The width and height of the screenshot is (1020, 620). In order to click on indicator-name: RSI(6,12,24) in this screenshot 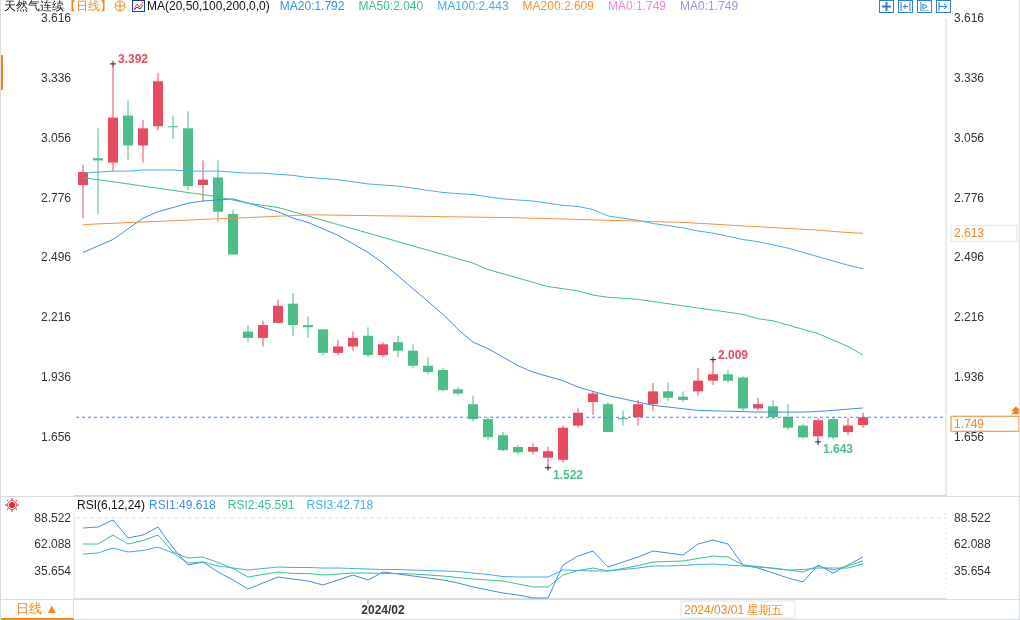, I will do `click(111, 505)`.